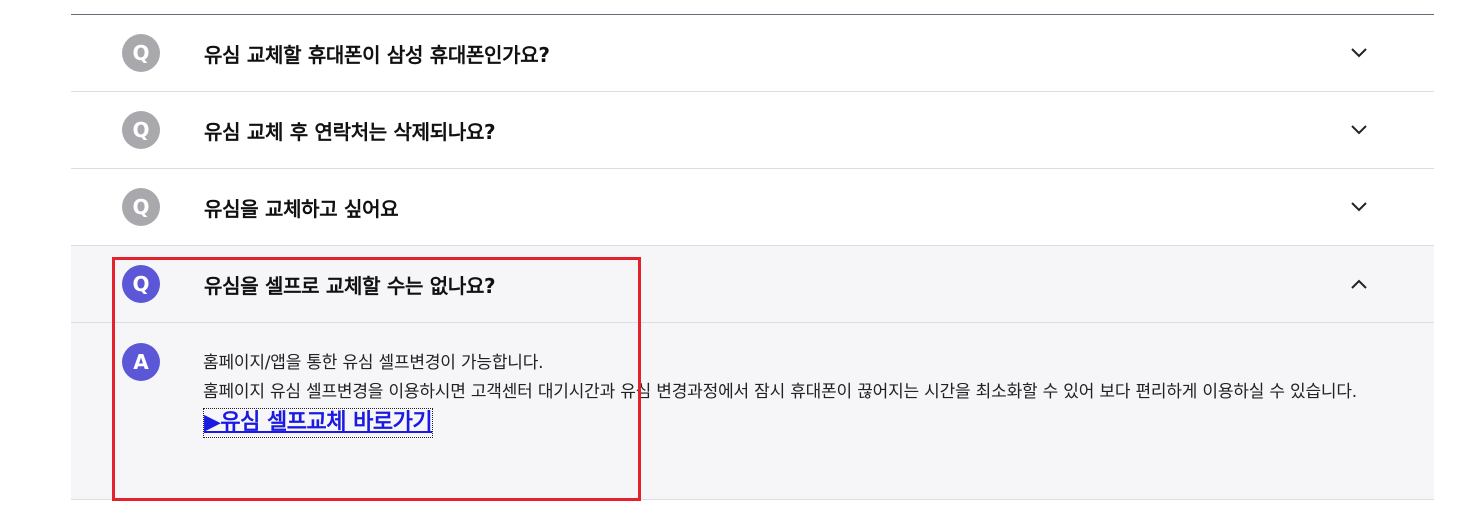 This screenshot has height=514, width=1473. I want to click on faq-item: Q 유심을 교체하고 싶어요, so click(752, 207).